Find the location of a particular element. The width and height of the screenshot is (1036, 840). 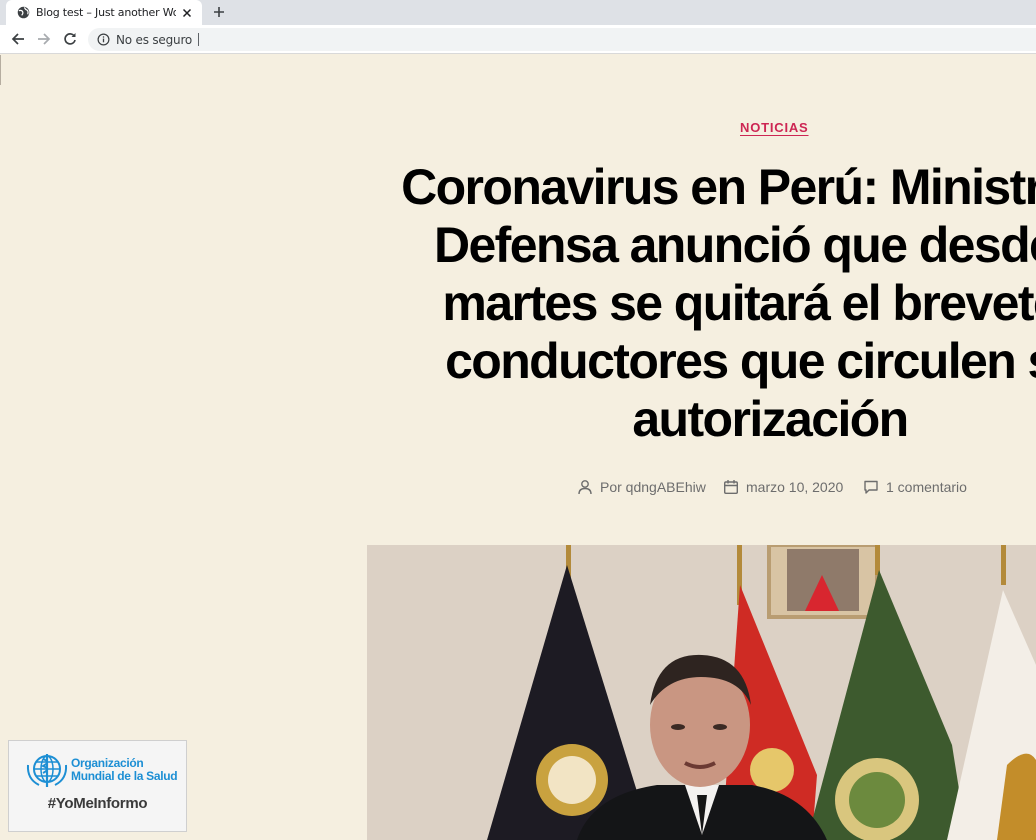

who-emblem-icon is located at coordinates (47, 770).